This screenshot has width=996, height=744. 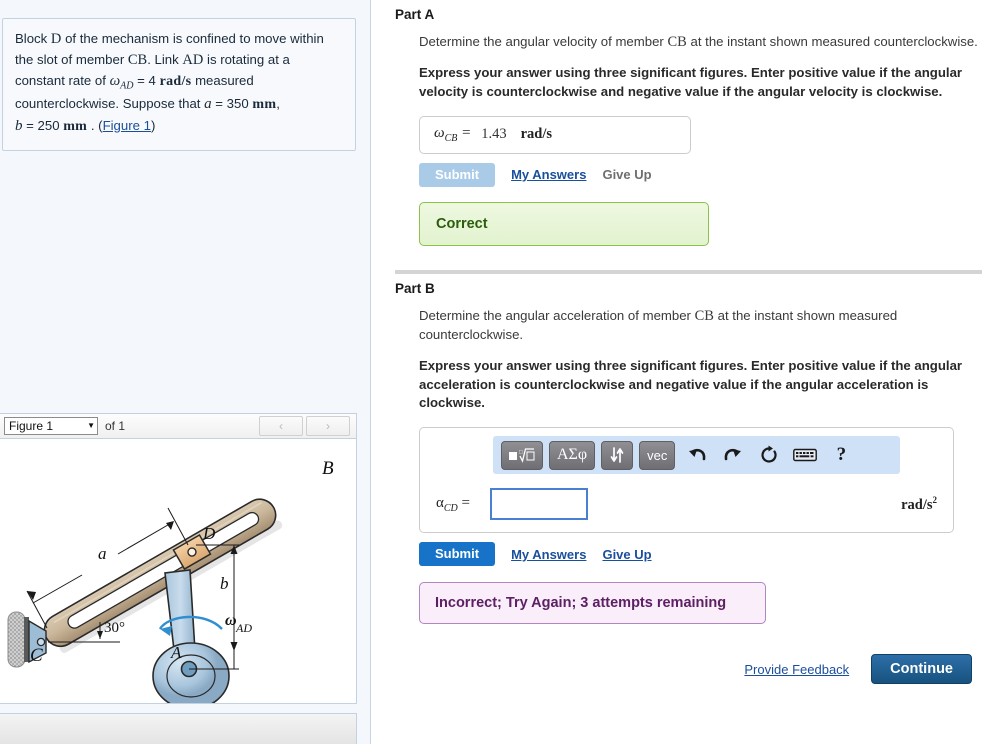 I want to click on left-footer-bar, so click(x=178, y=728).